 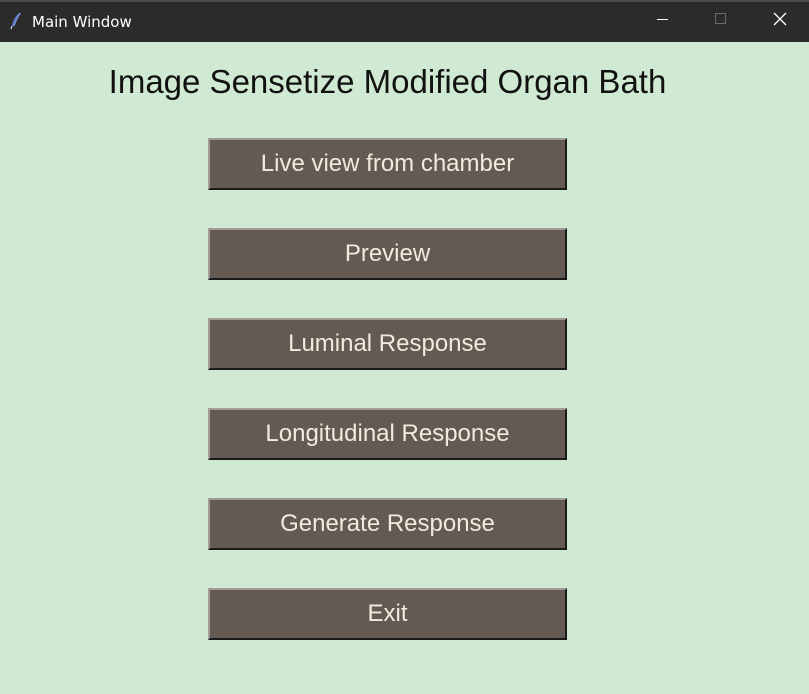 What do you see at coordinates (387, 81) in the screenshot?
I see `page-title: Image Sensetize Modified Organ Bath` at bounding box center [387, 81].